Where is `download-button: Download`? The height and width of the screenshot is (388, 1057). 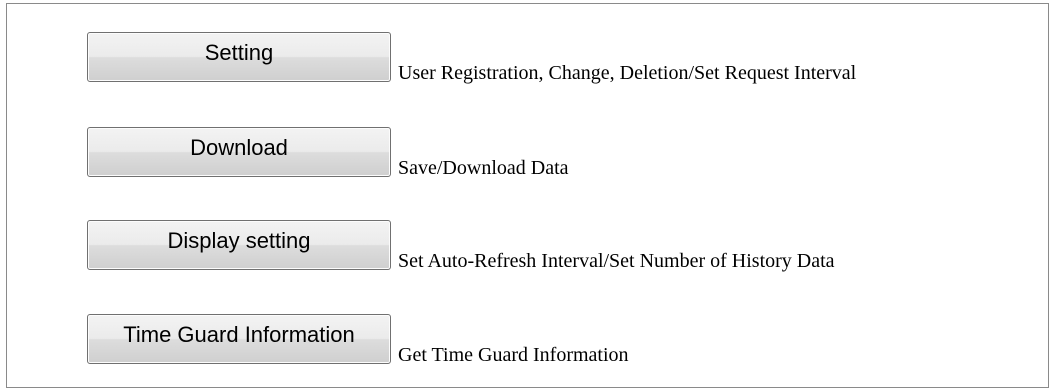
download-button: Download is located at coordinates (239, 152).